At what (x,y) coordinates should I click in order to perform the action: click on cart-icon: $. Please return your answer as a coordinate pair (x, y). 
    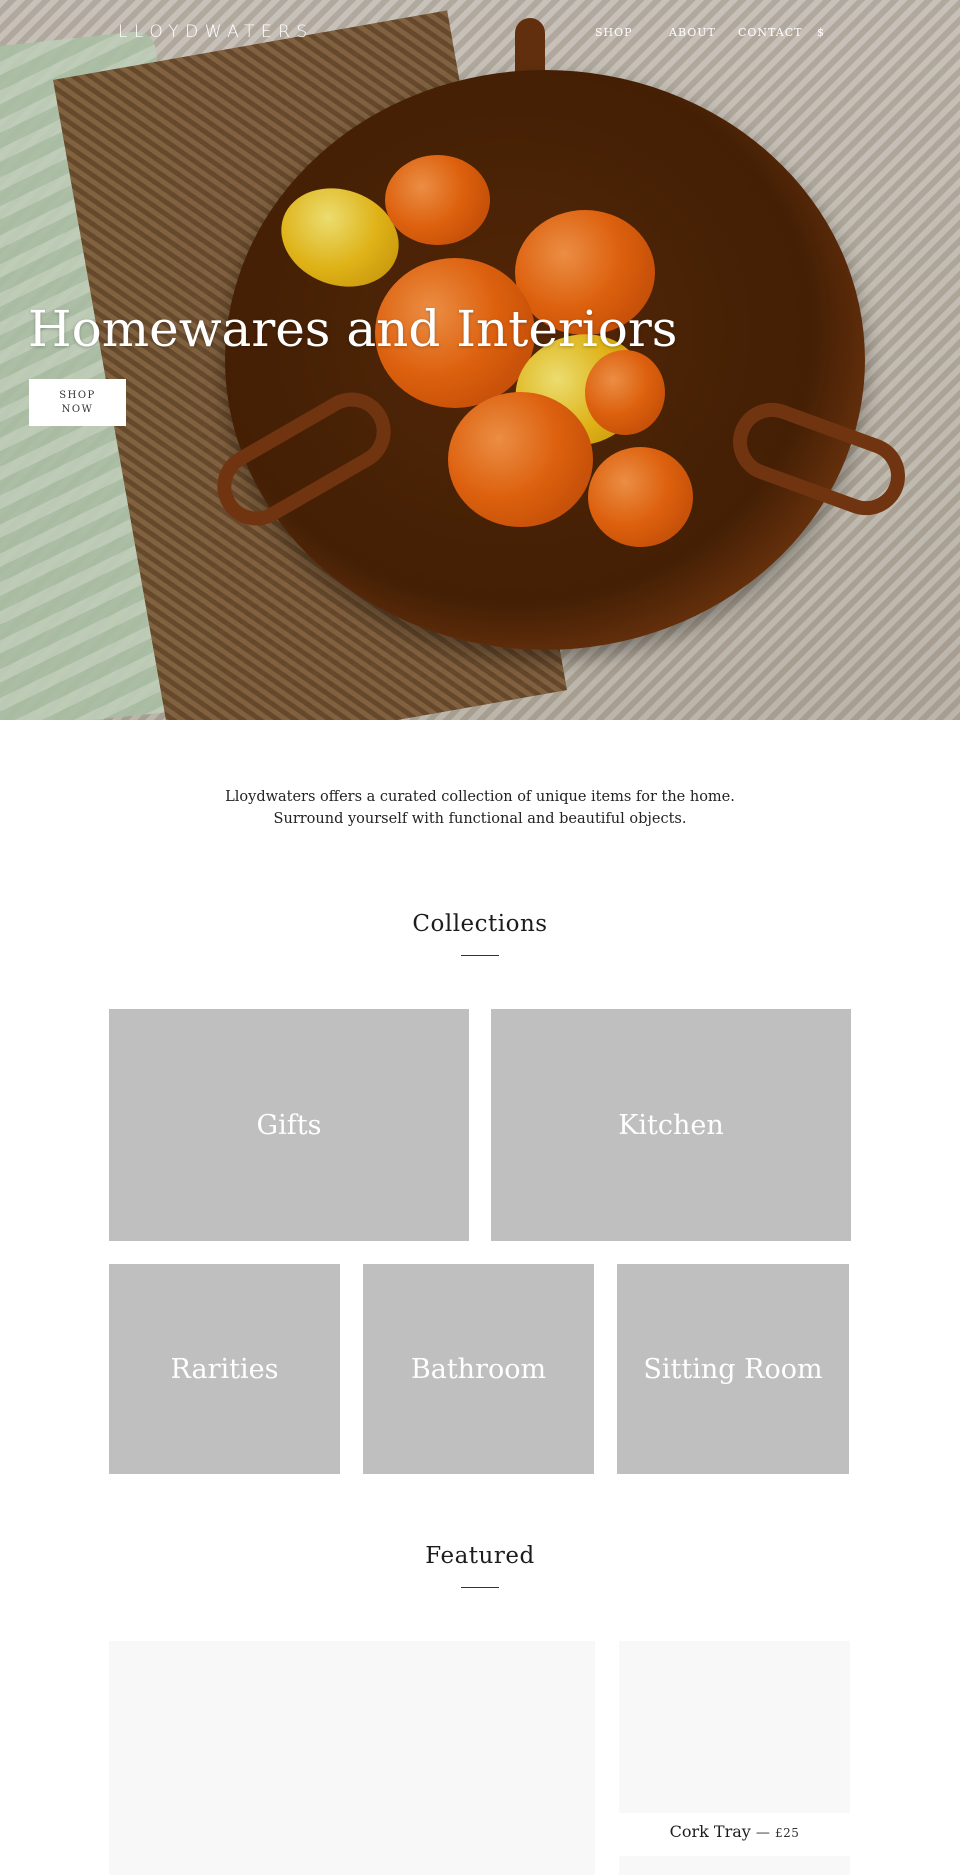
    Looking at the image, I should click on (821, 32).